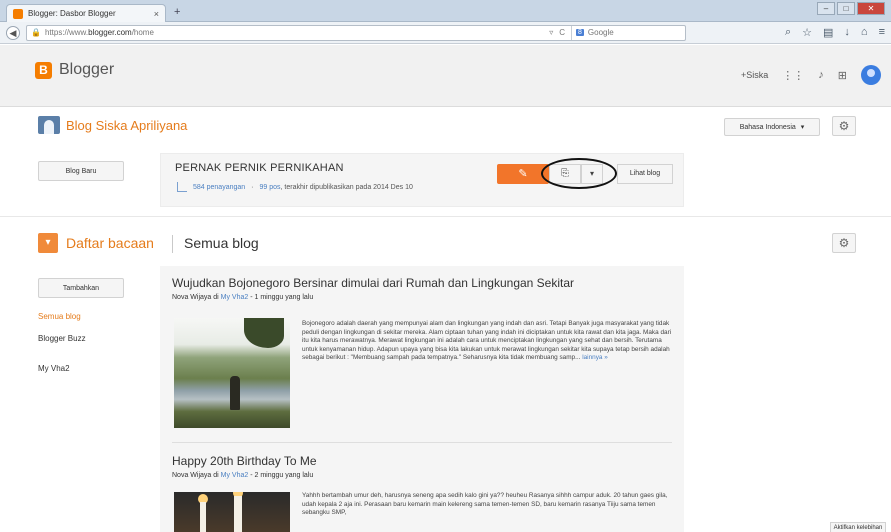  Describe the element at coordinates (835, 32) in the screenshot. I see `browser-toolbar-icons: ⌕ ☆ ▤ ↓ ⌂ ≡` at that location.